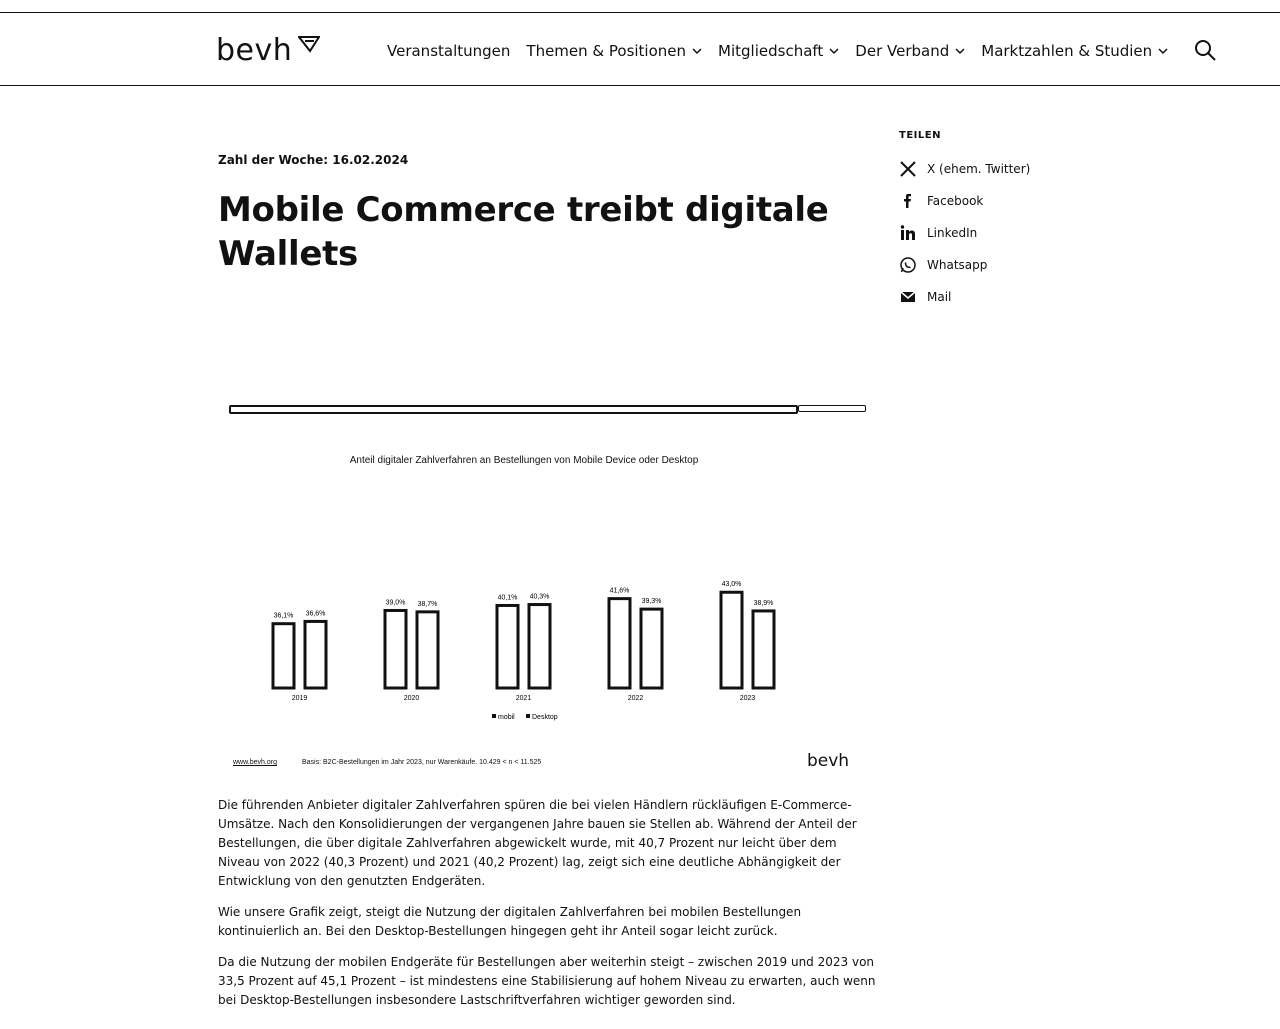 This screenshot has width=1280, height=1029. What do you see at coordinates (254, 50) in the screenshot?
I see `bevh-logo: bevh` at bounding box center [254, 50].